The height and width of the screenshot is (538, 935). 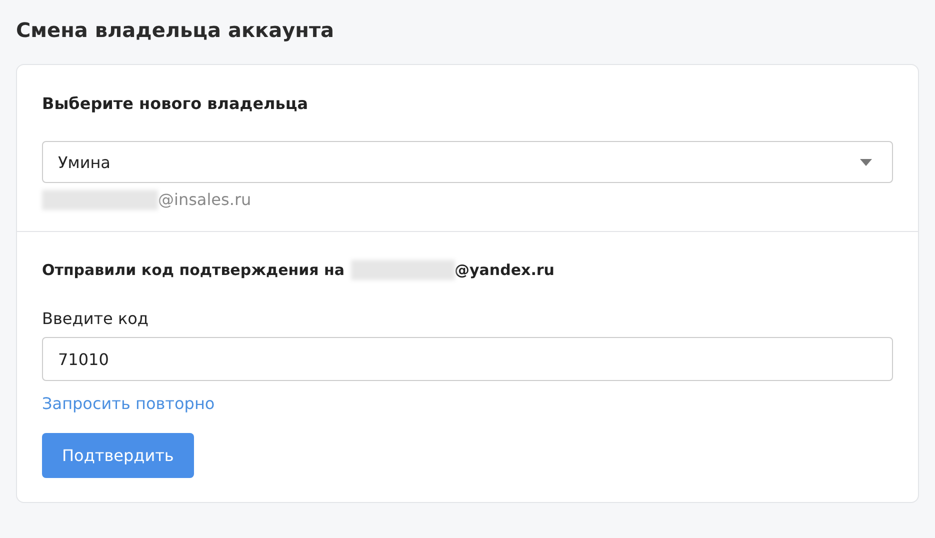 What do you see at coordinates (176, 104) in the screenshot?
I see `section-heading: Выберите нового владельца` at bounding box center [176, 104].